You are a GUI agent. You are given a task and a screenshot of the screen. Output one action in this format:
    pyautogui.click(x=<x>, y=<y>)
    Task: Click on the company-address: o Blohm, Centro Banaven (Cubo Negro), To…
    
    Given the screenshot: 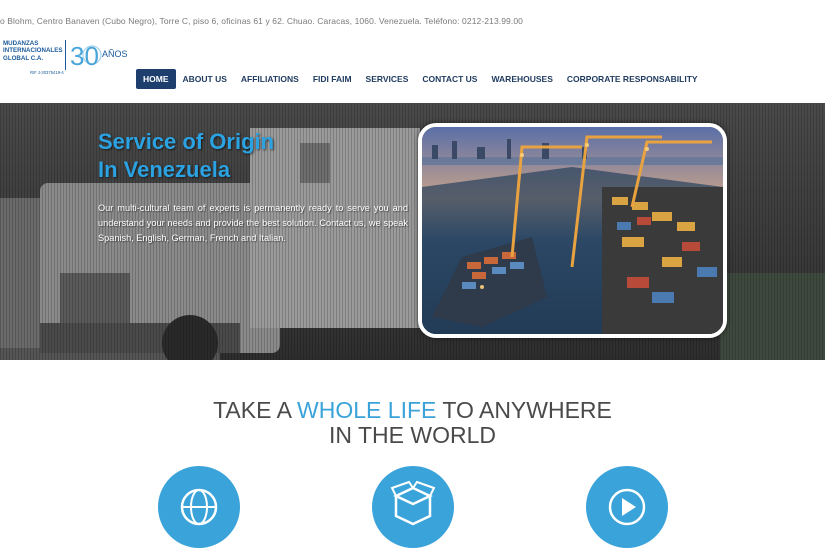 What is the action you would take?
    pyautogui.click(x=262, y=21)
    